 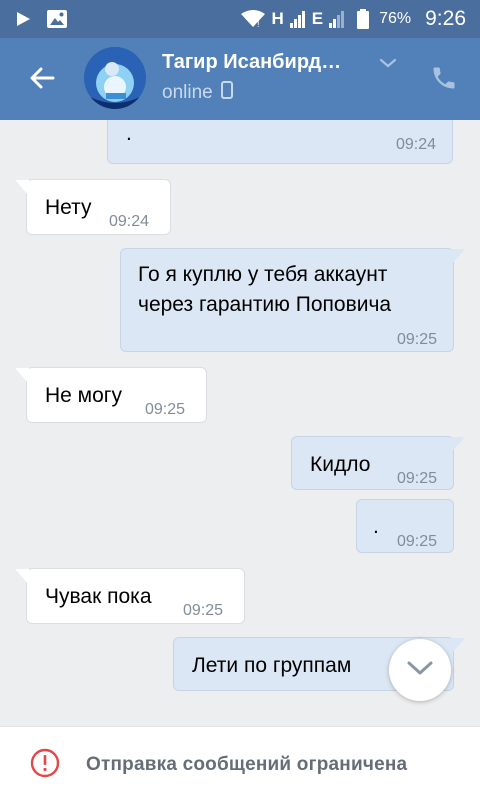 I want to click on message-text: Кидло, so click(x=340, y=464).